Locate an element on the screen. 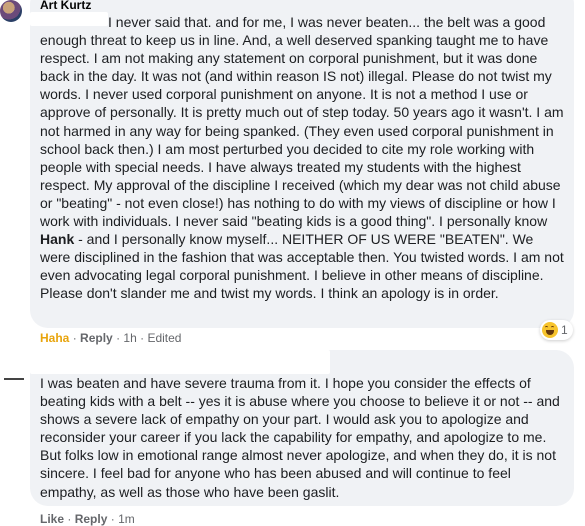 This screenshot has width=585, height=526. haha-emoji-icon is located at coordinates (550, 330).